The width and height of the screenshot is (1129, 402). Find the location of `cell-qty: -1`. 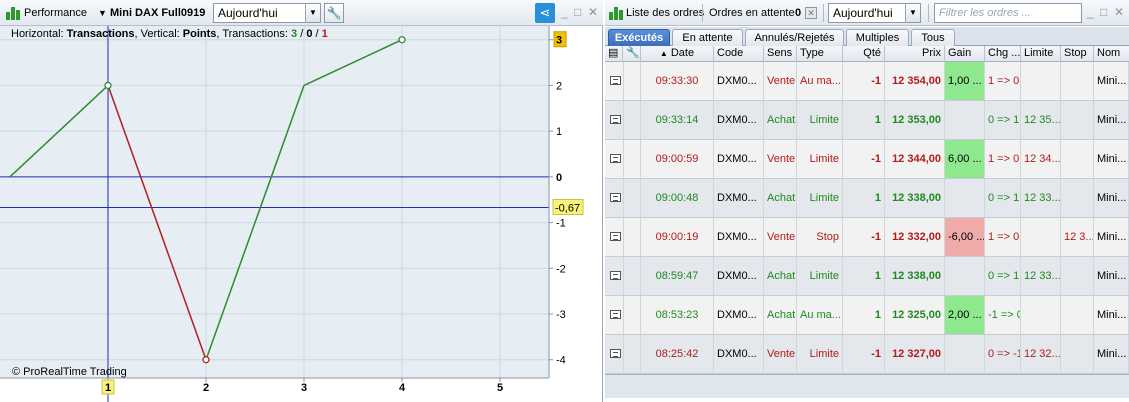

cell-qty: -1 is located at coordinates (864, 237).